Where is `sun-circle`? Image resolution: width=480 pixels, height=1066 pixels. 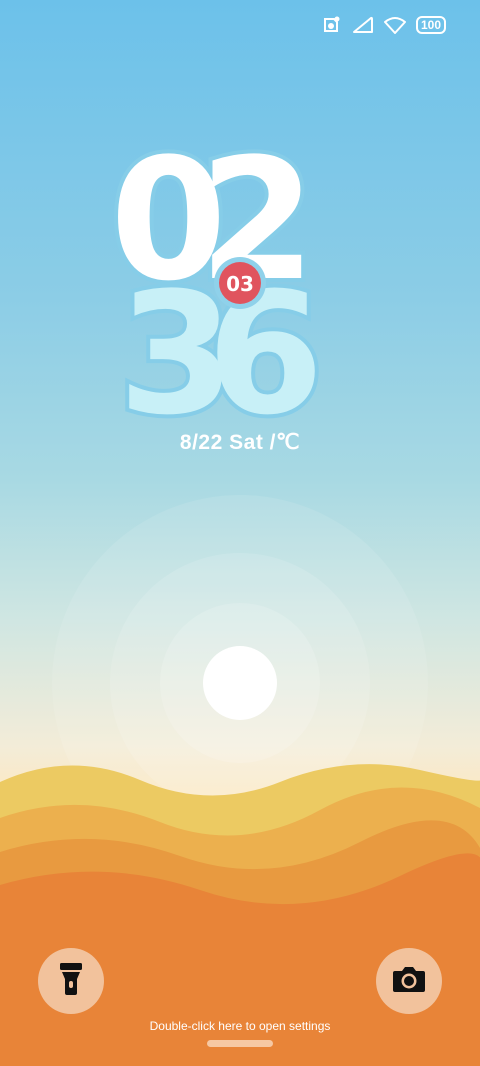 sun-circle is located at coordinates (240, 683).